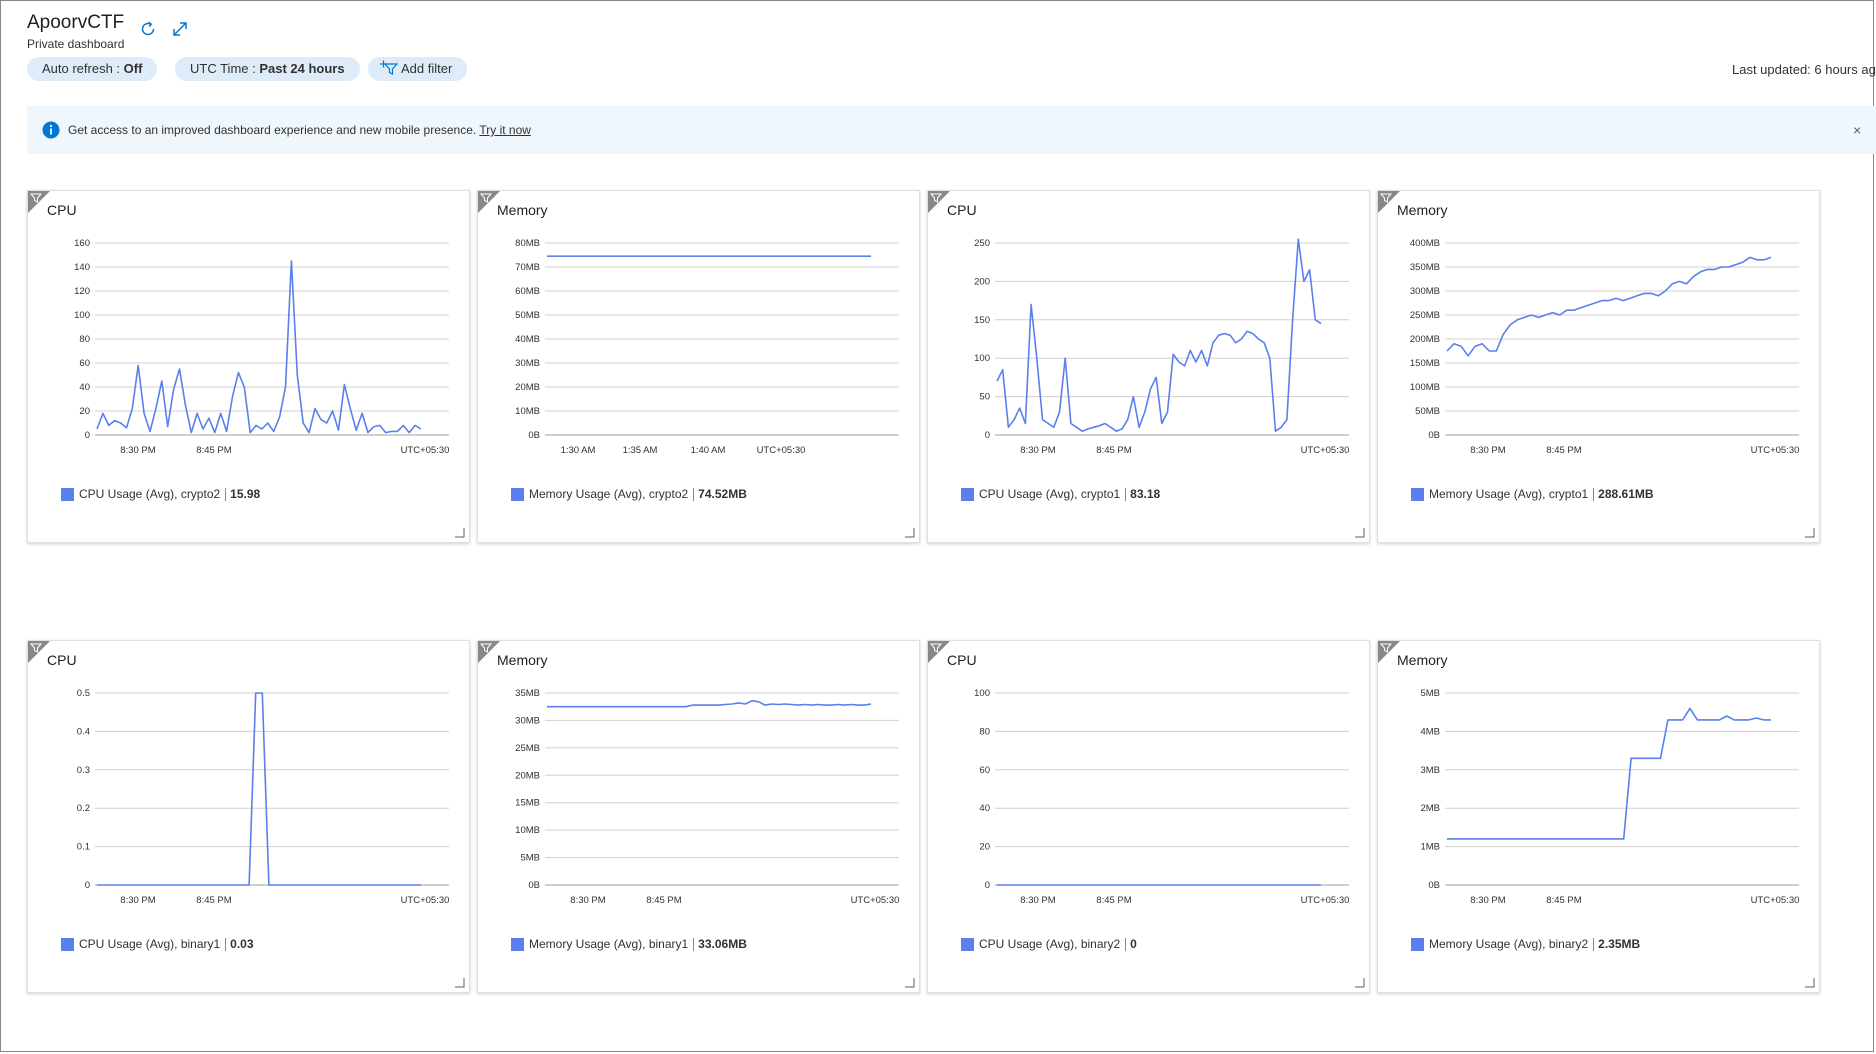 Image resolution: width=1876 pixels, height=1054 pixels. Describe the element at coordinates (1425, 339) in the screenshot. I see `y-tick-label: 200MB` at that location.